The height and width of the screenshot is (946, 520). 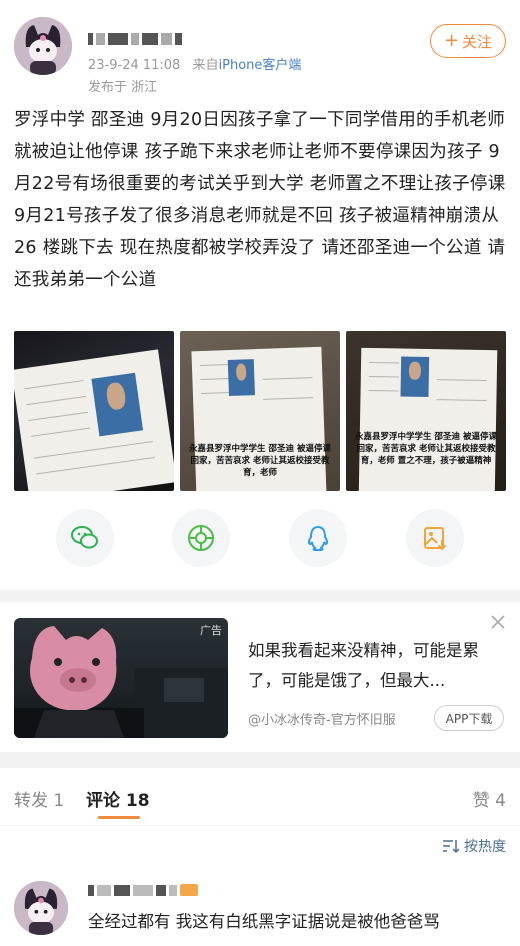 I want to click on tab-comments: 评论 18, so click(x=118, y=798).